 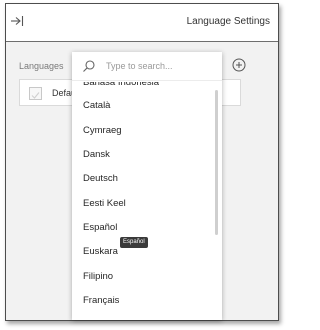 I want to click on option-filipino: Filipino, so click(x=98, y=279).